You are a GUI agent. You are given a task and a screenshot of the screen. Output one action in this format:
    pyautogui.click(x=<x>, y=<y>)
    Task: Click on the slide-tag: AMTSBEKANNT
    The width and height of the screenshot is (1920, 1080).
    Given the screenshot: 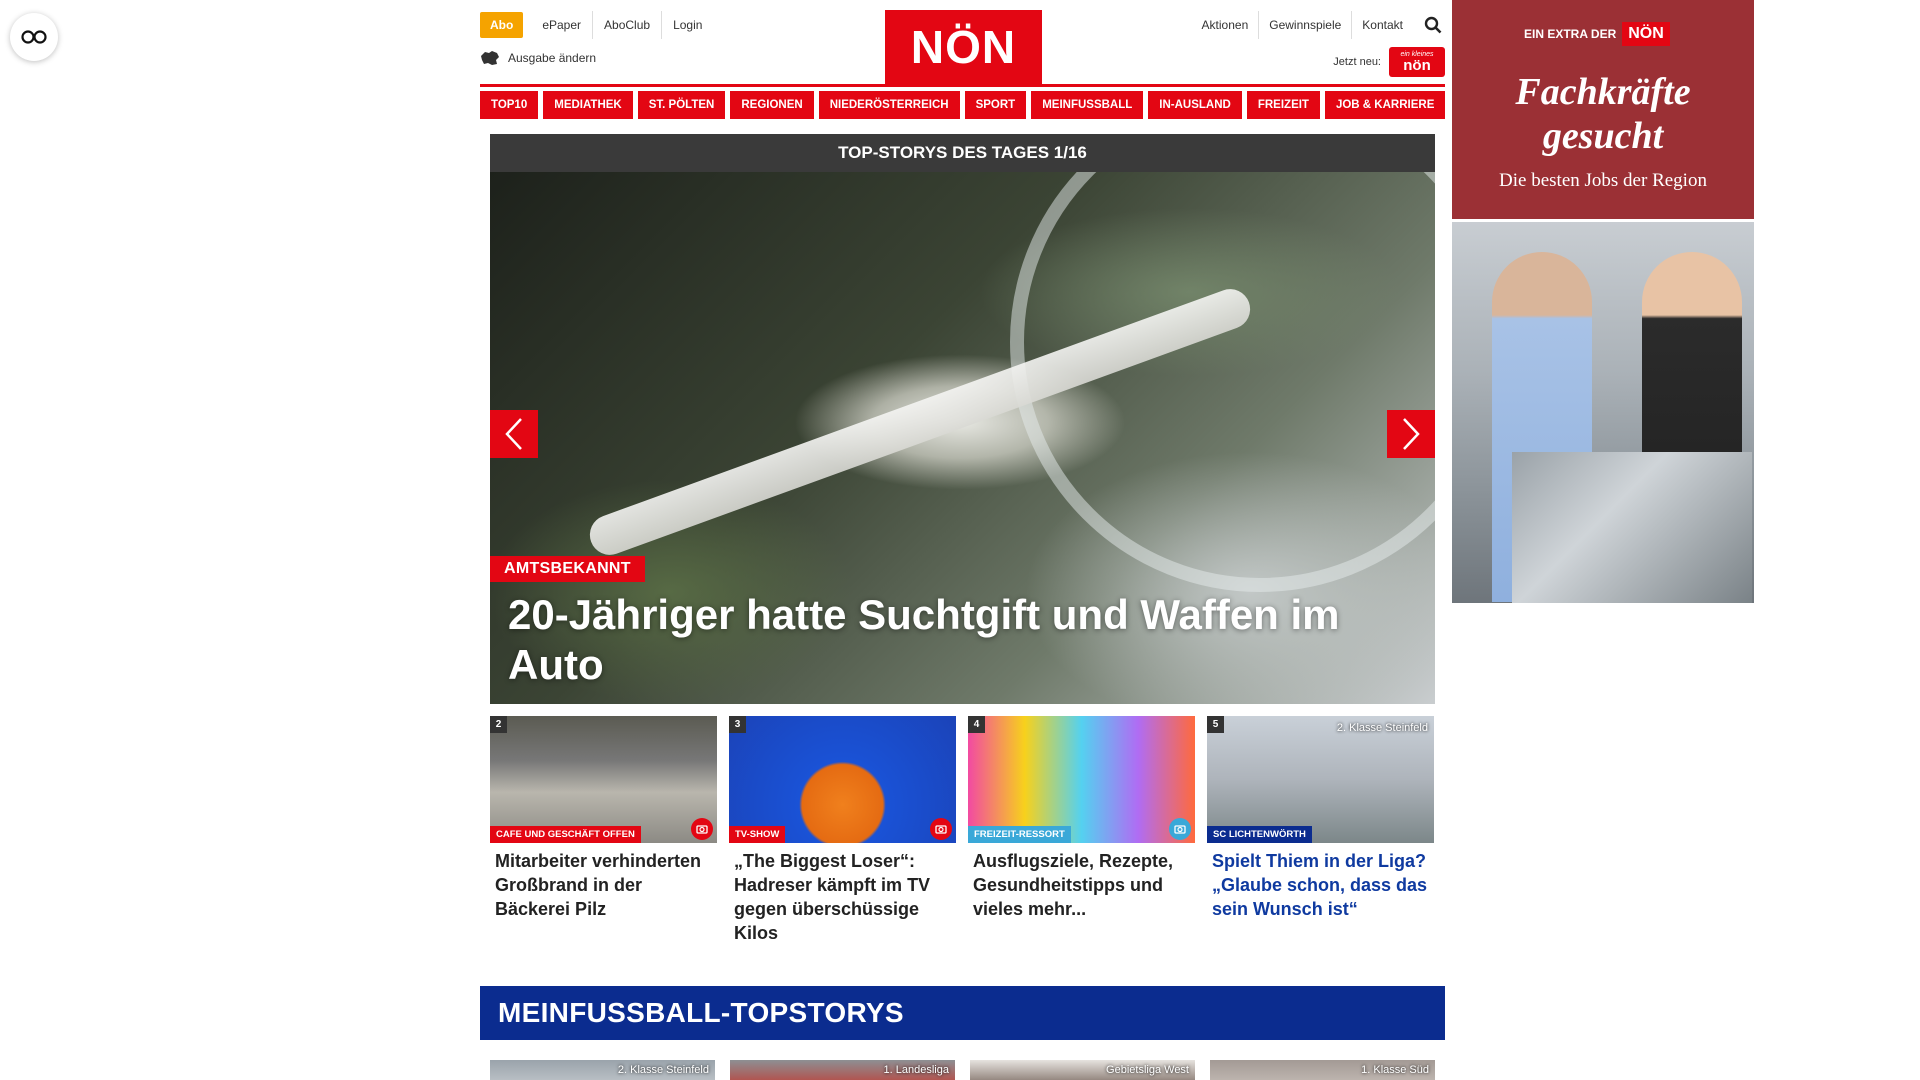 What is the action you would take?
    pyautogui.click(x=567, y=569)
    